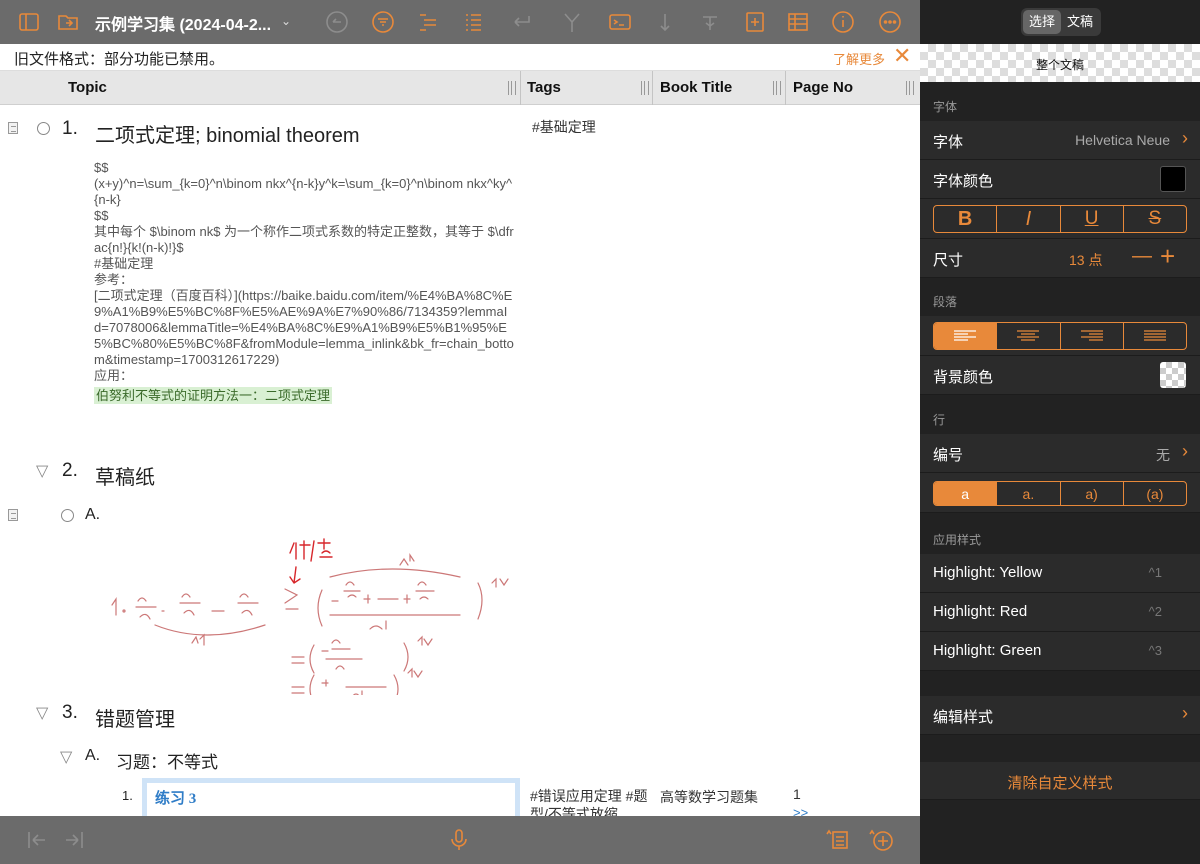 The height and width of the screenshot is (864, 1200). What do you see at coordinates (1155, 336) in the screenshot?
I see `align-justify-button` at bounding box center [1155, 336].